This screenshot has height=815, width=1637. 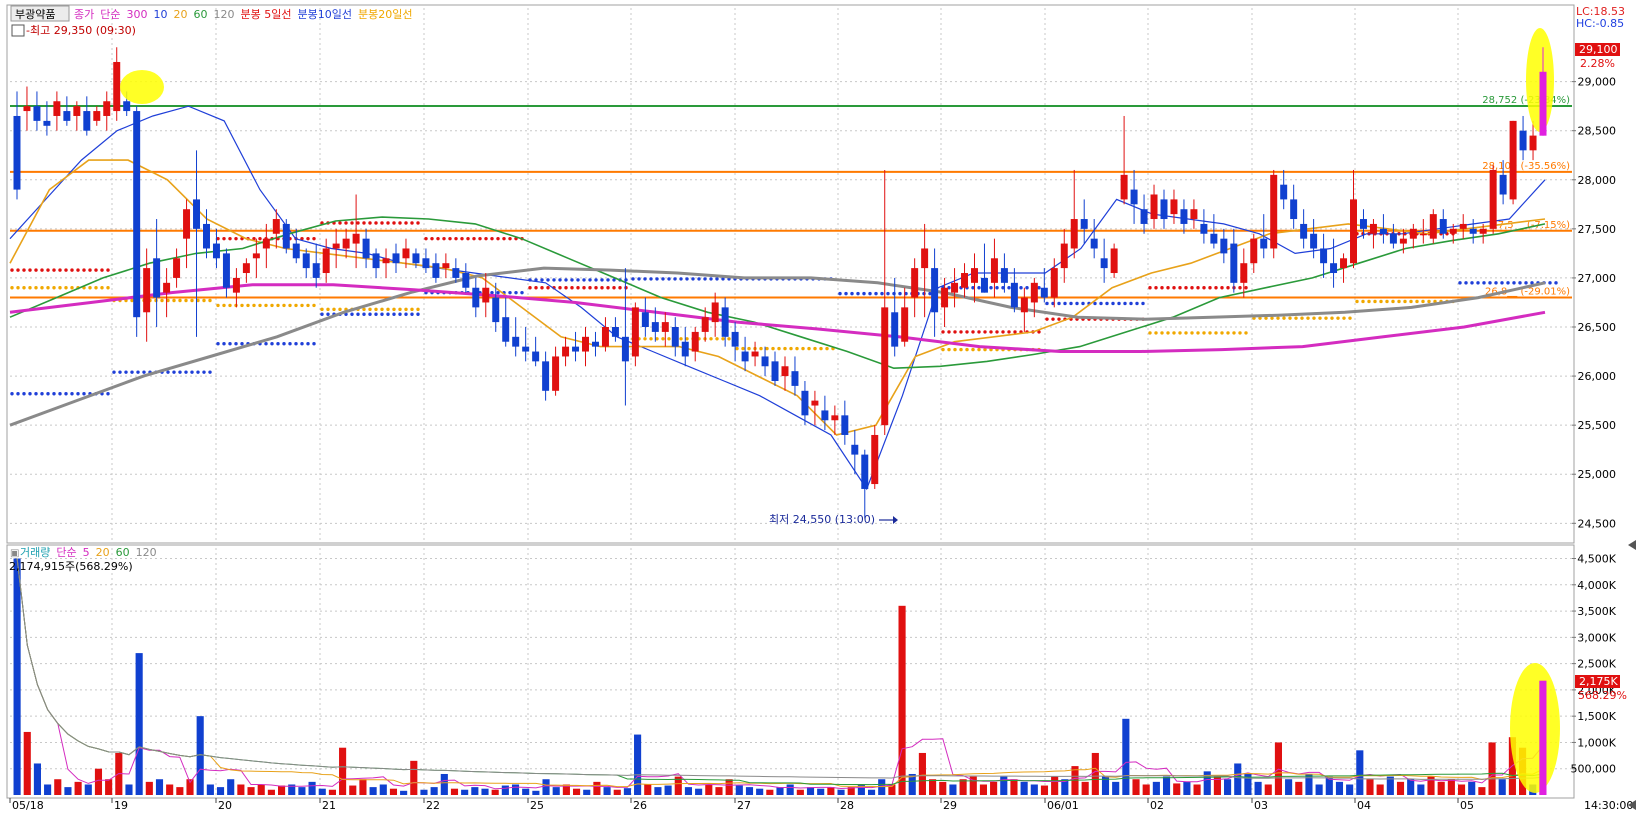 I want to click on legend-item: 5, so click(x=86, y=552).